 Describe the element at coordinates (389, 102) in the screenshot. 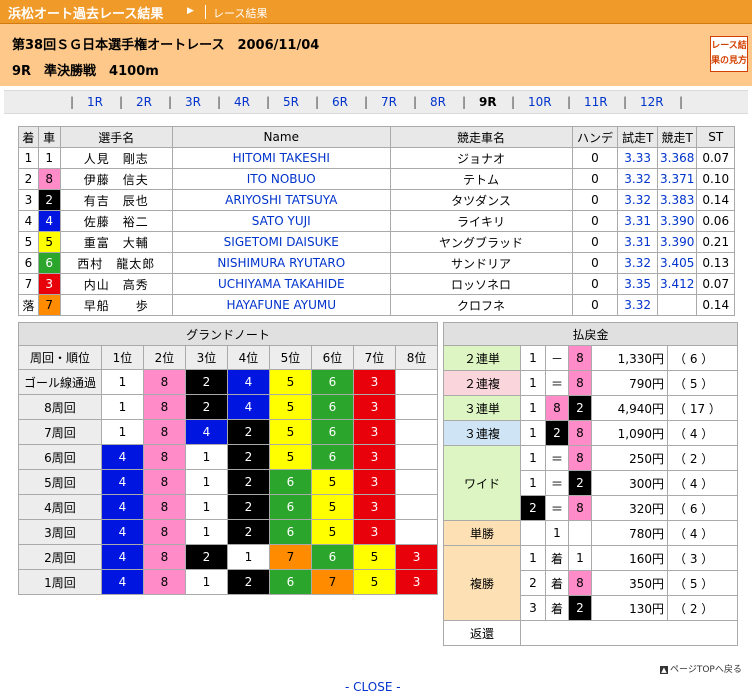

I see `race-link-7r: 7R` at that location.